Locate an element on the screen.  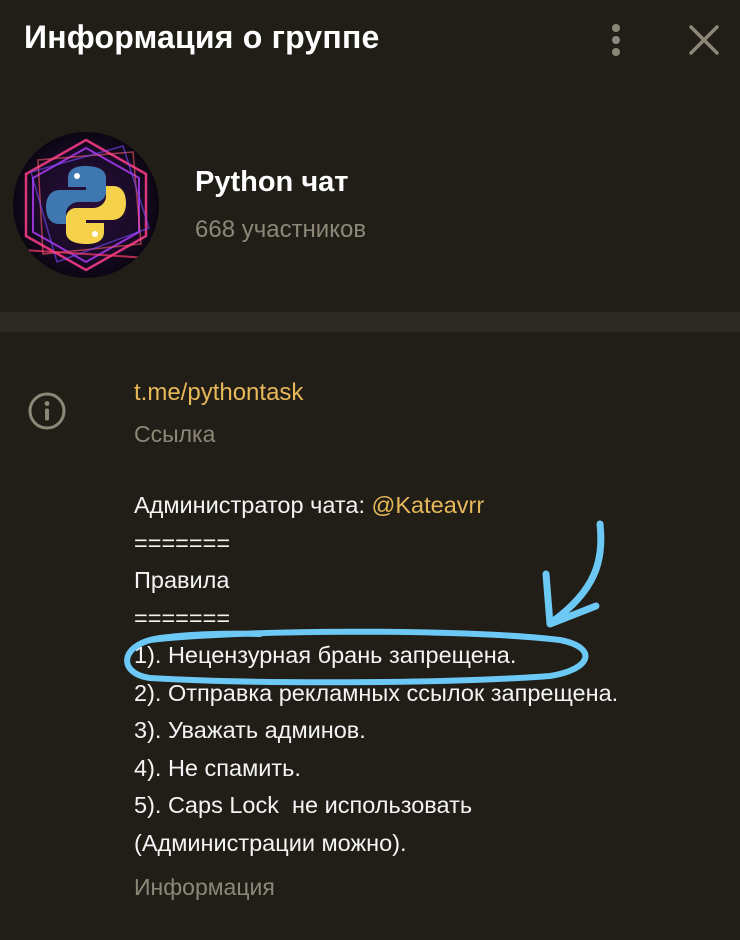
avatar is located at coordinates (86, 205).